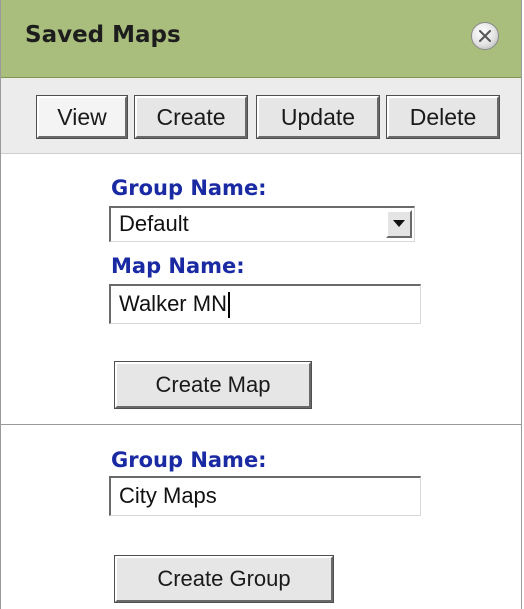 The width and height of the screenshot is (524, 609). Describe the element at coordinates (261, 39) in the screenshot. I see `panel-titlebar: Saved Maps` at that location.